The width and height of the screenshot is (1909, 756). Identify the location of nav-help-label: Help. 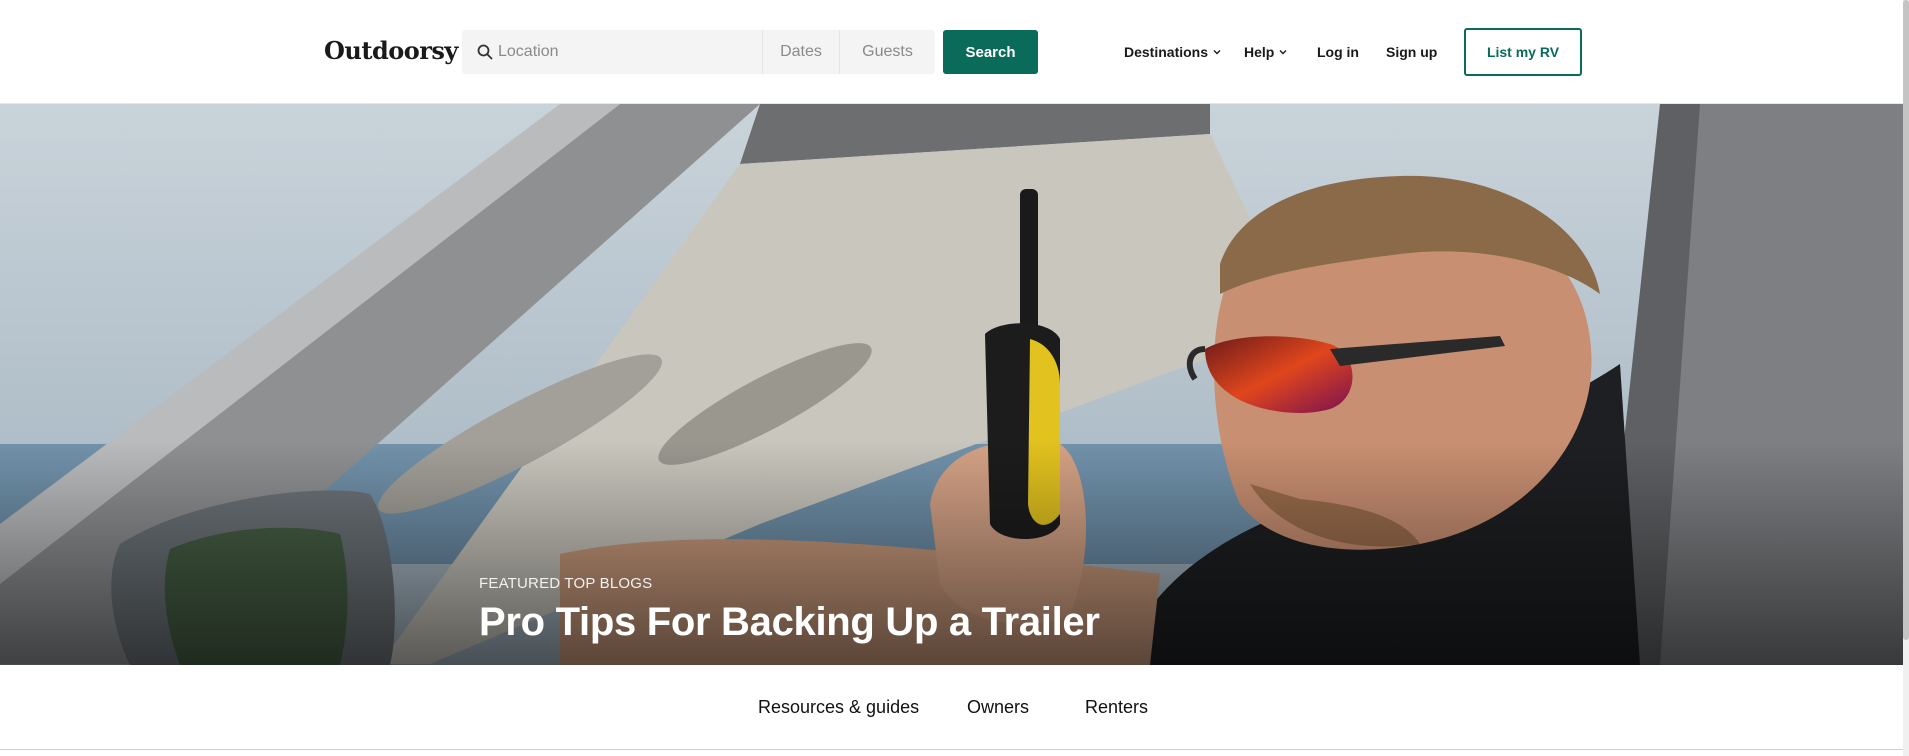
(1259, 52).